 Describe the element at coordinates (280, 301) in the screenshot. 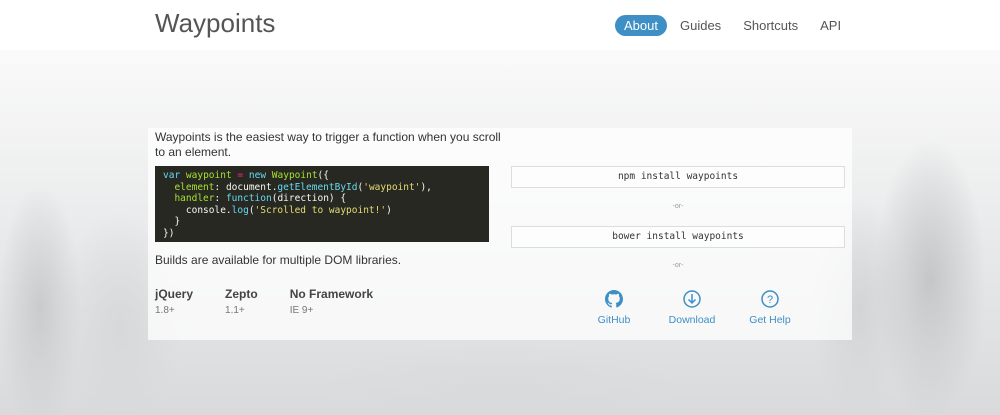

I see `library-list: jQuery 1.8+ Zepto 1.1+ No Framework IE 9+` at that location.